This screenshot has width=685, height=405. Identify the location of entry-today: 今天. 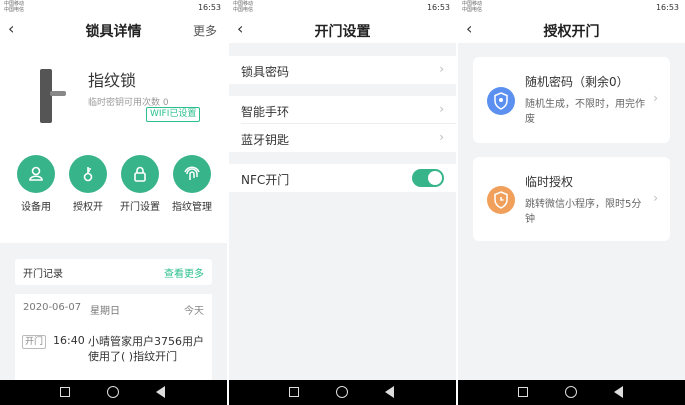
(194, 311).